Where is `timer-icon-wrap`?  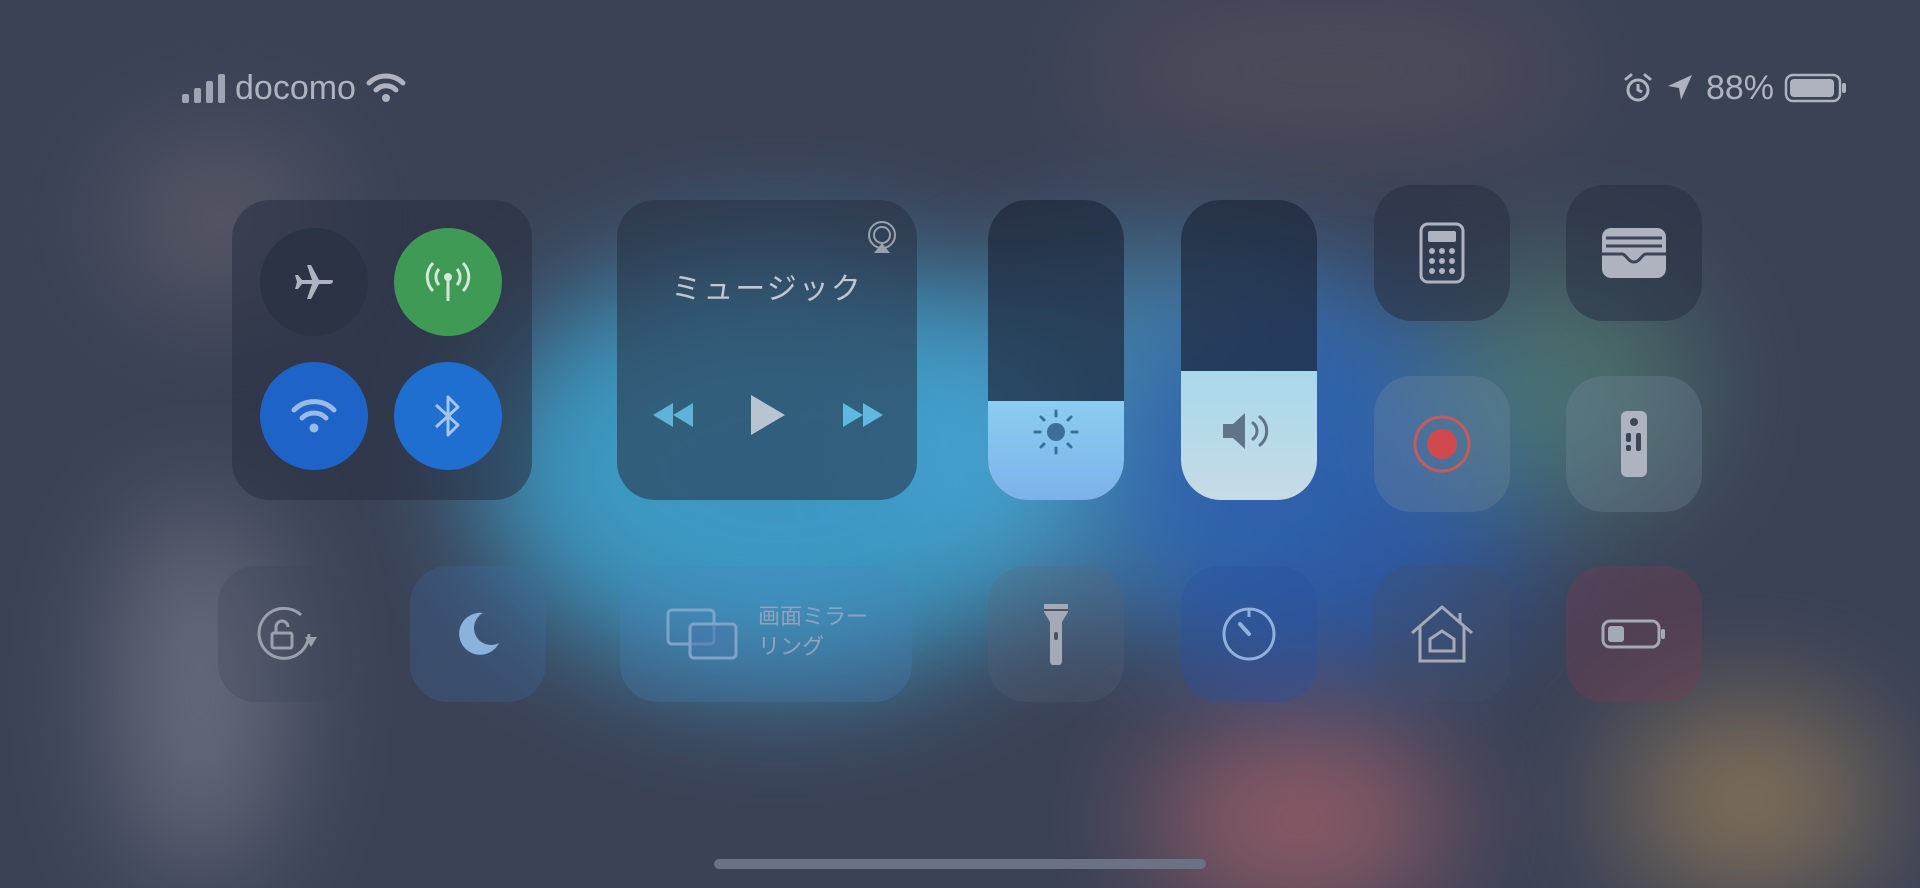 timer-icon-wrap is located at coordinates (1249, 634).